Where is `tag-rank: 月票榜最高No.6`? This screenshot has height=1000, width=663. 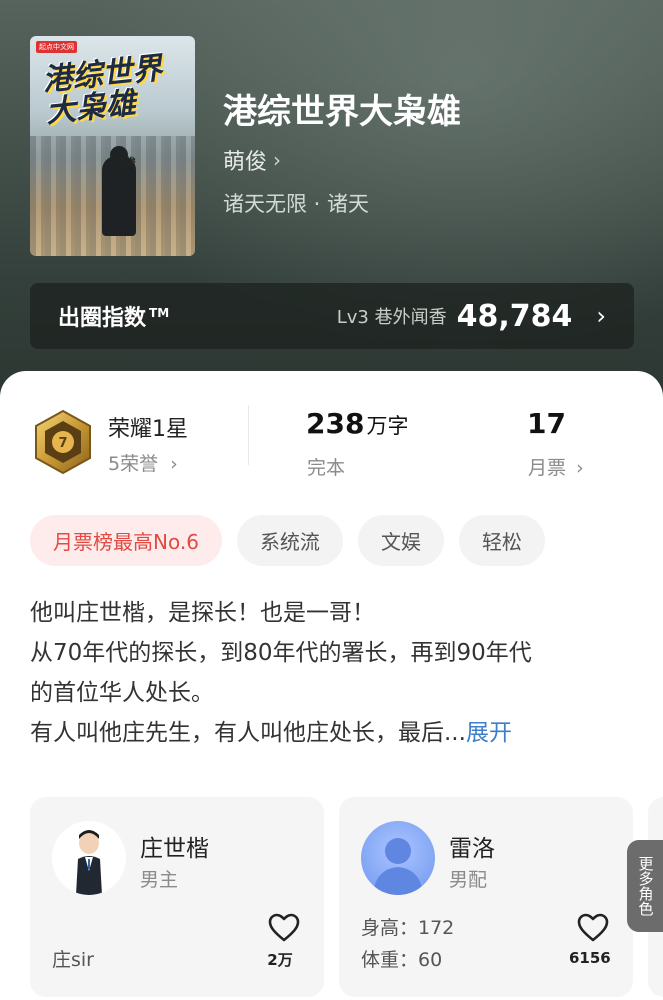
tag-rank: 月票榜最高No.6 is located at coordinates (126, 540).